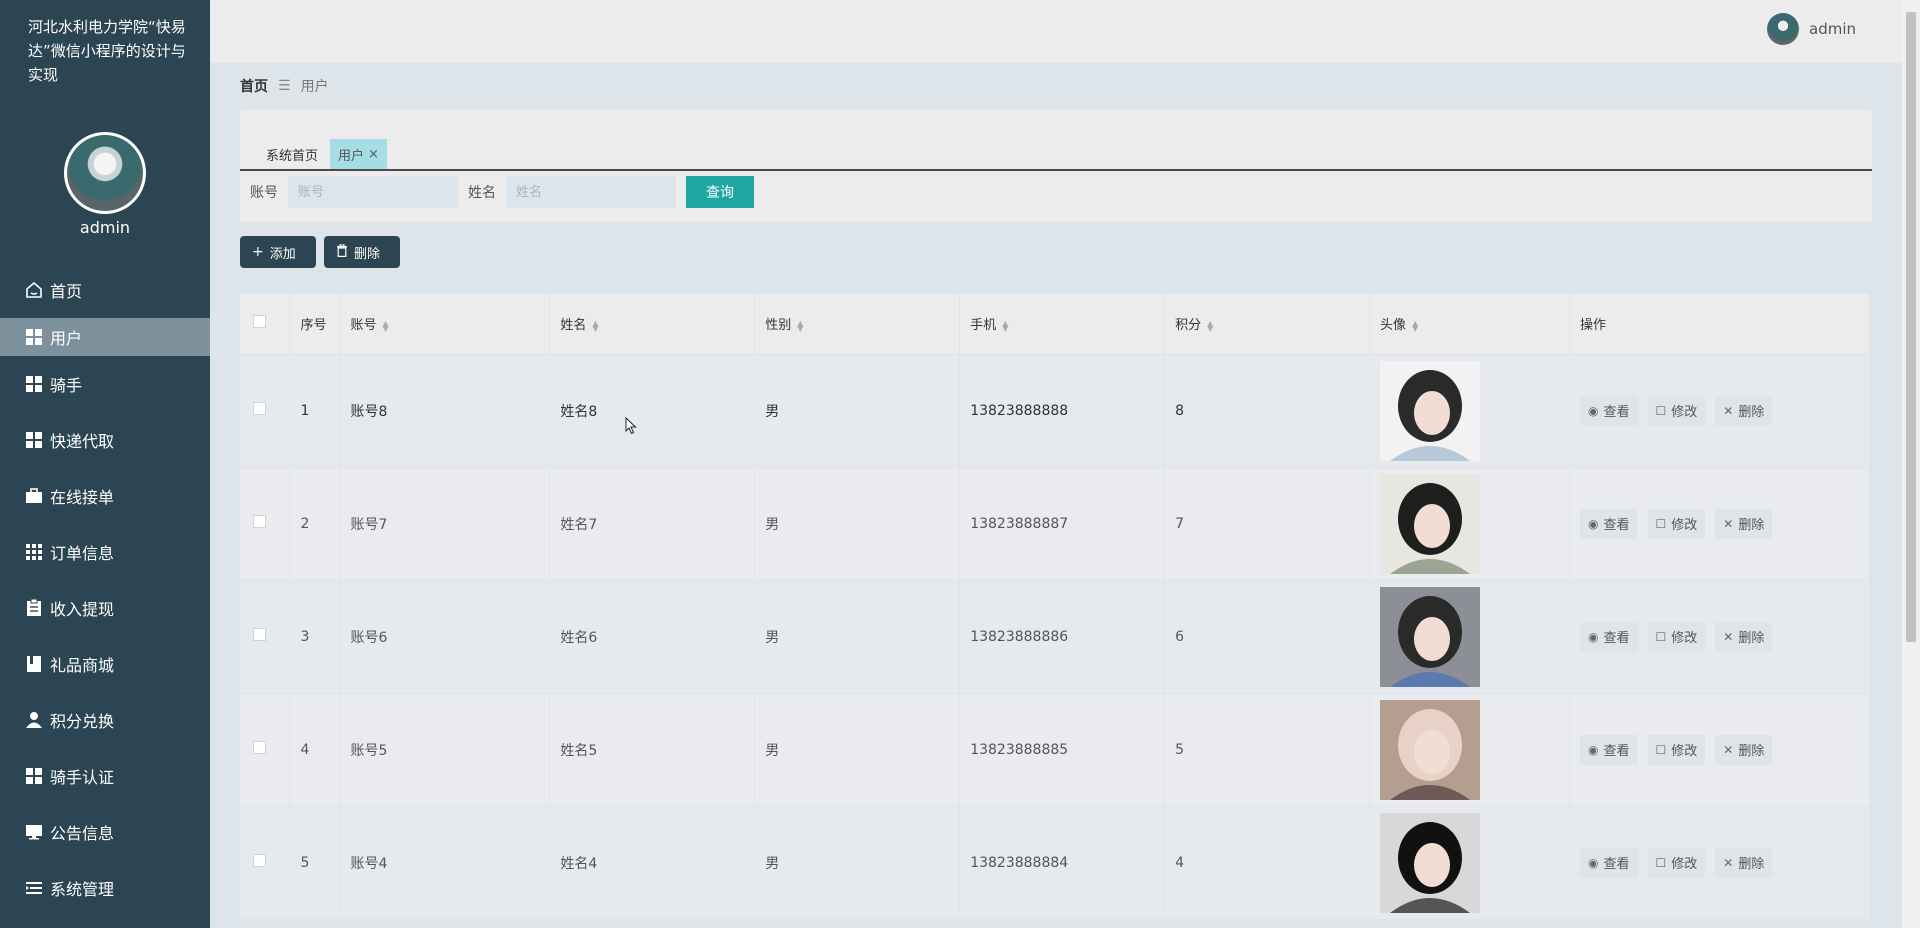 The width and height of the screenshot is (1920, 928). I want to click on sidebar-item-points-exchange: 积分兑换, so click(105, 720).